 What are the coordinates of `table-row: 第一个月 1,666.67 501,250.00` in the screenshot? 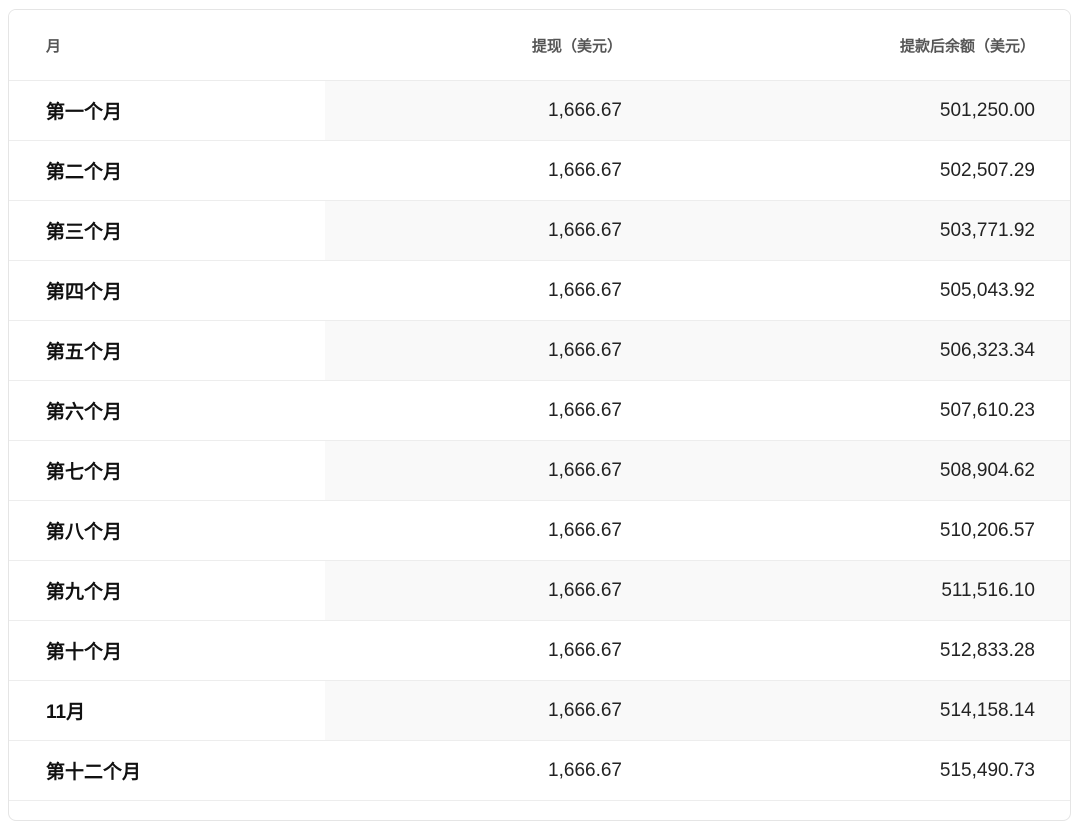 It's located at (539, 110).